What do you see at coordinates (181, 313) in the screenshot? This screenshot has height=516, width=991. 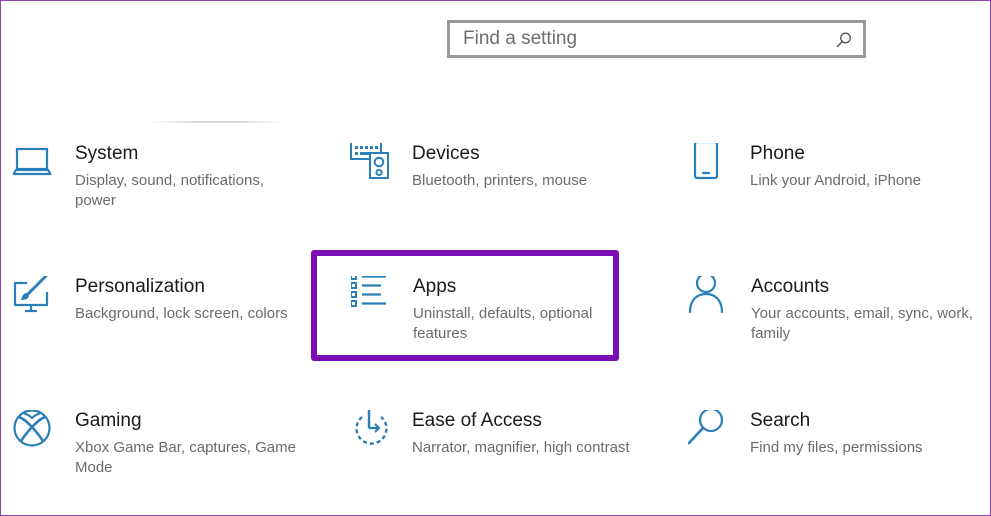 I see `tile-description: Background, lock screen, colors` at bounding box center [181, 313].